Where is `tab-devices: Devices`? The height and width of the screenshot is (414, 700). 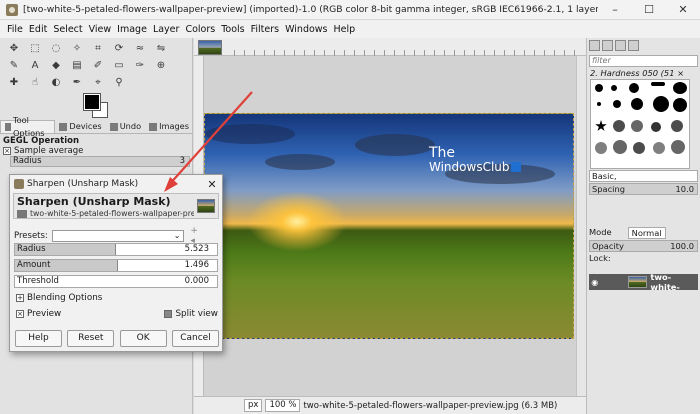
tab-devices: Devices is located at coordinates (80, 126).